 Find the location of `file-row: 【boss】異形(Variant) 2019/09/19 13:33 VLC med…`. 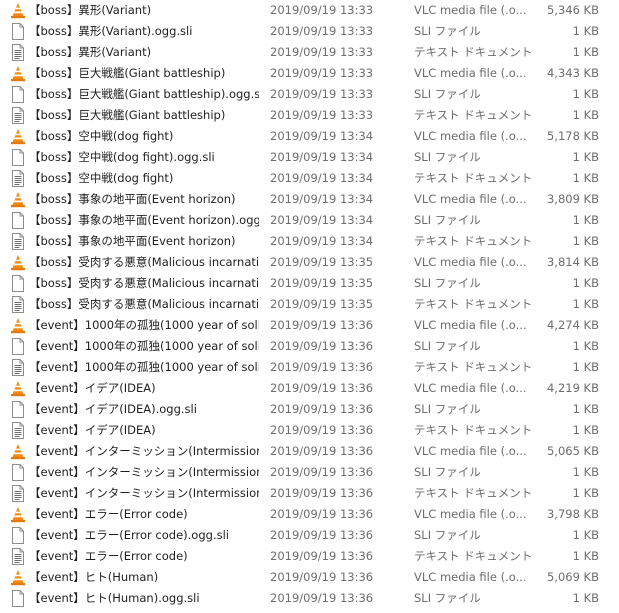

file-row: 【boss】異形(Variant) 2019/09/19 13:33 VLC med… is located at coordinates (309, 10).